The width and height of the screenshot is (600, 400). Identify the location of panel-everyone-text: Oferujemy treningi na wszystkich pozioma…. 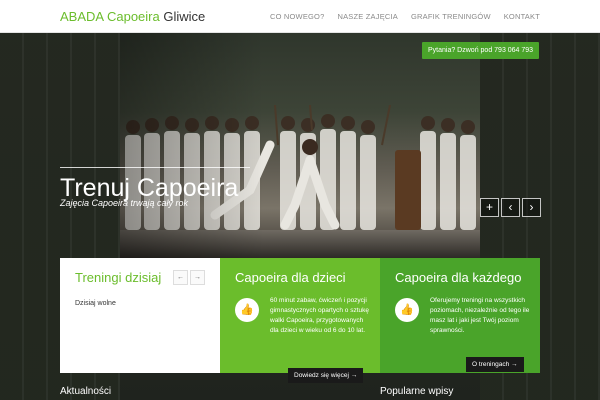
(480, 315).